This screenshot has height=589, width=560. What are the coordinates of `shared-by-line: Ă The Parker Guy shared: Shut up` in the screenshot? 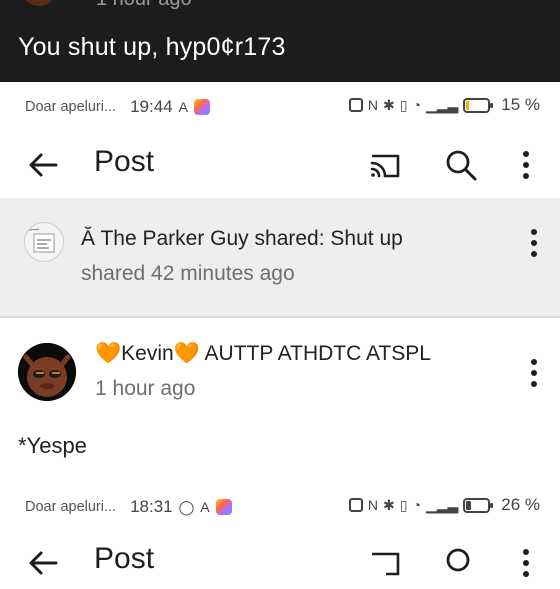 It's located at (242, 239).